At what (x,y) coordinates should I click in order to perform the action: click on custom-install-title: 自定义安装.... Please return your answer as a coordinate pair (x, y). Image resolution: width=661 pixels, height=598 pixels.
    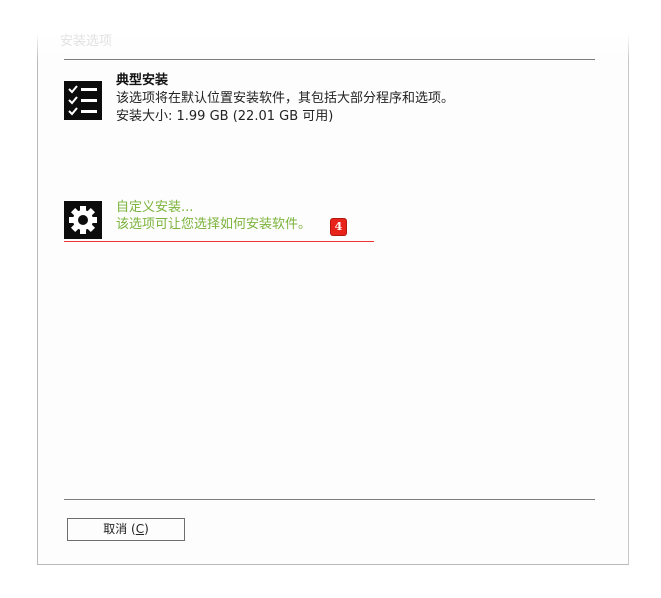
    Looking at the image, I should click on (154, 208).